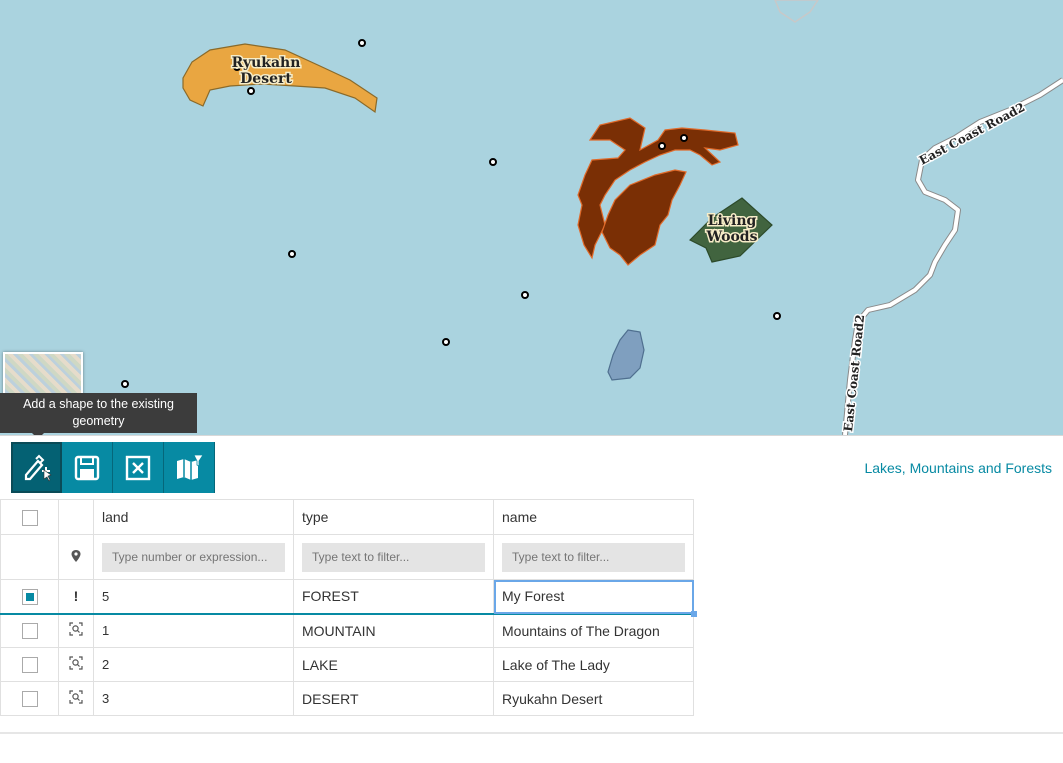 This screenshot has height=763, width=1063. Describe the element at coordinates (626, 355) in the screenshot. I see `lake-shape` at that location.